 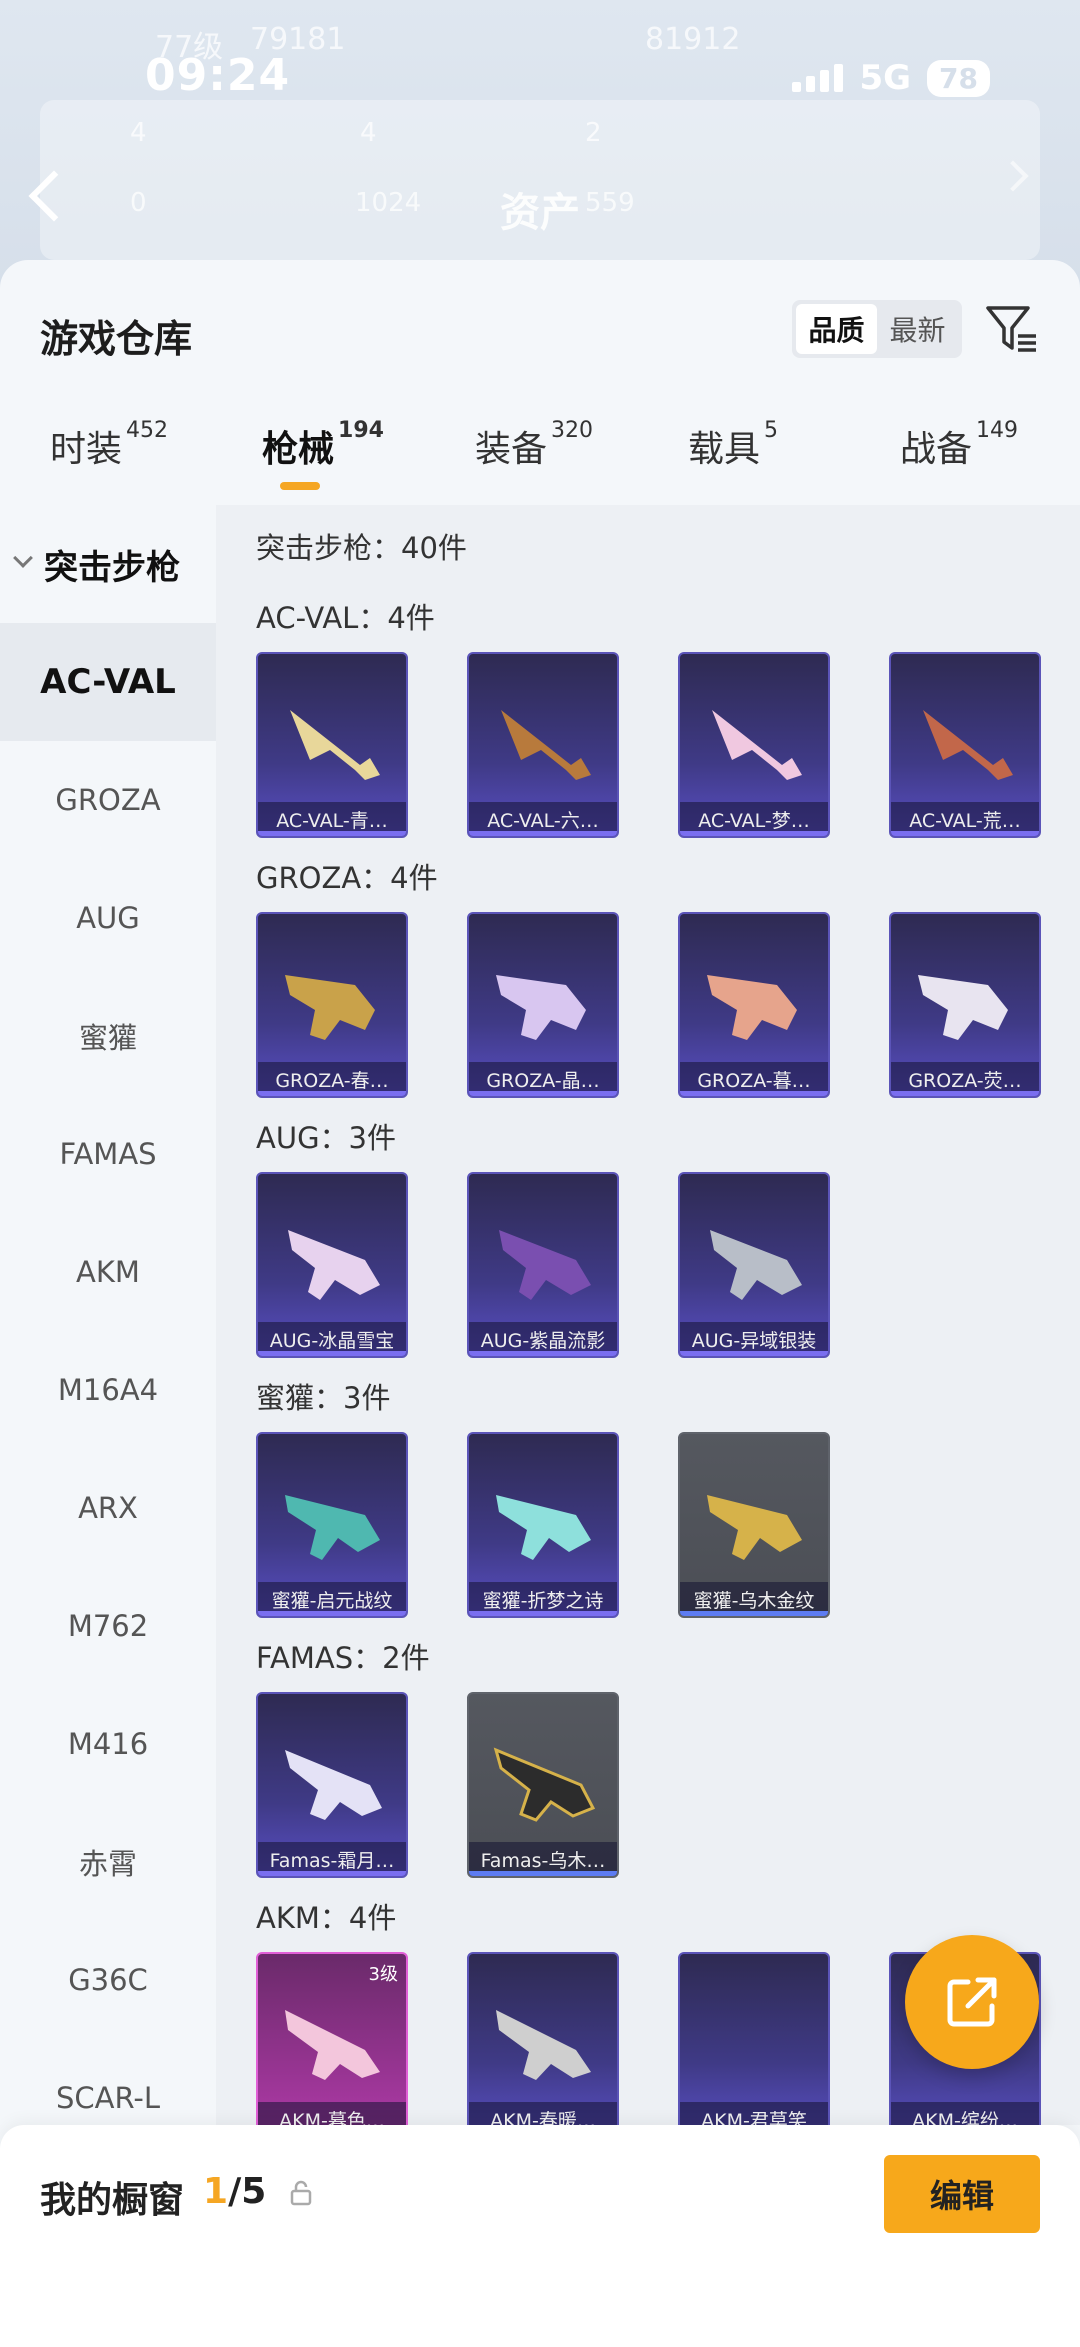 I want to click on sort-toggle: 品质 最新, so click(x=877, y=329).